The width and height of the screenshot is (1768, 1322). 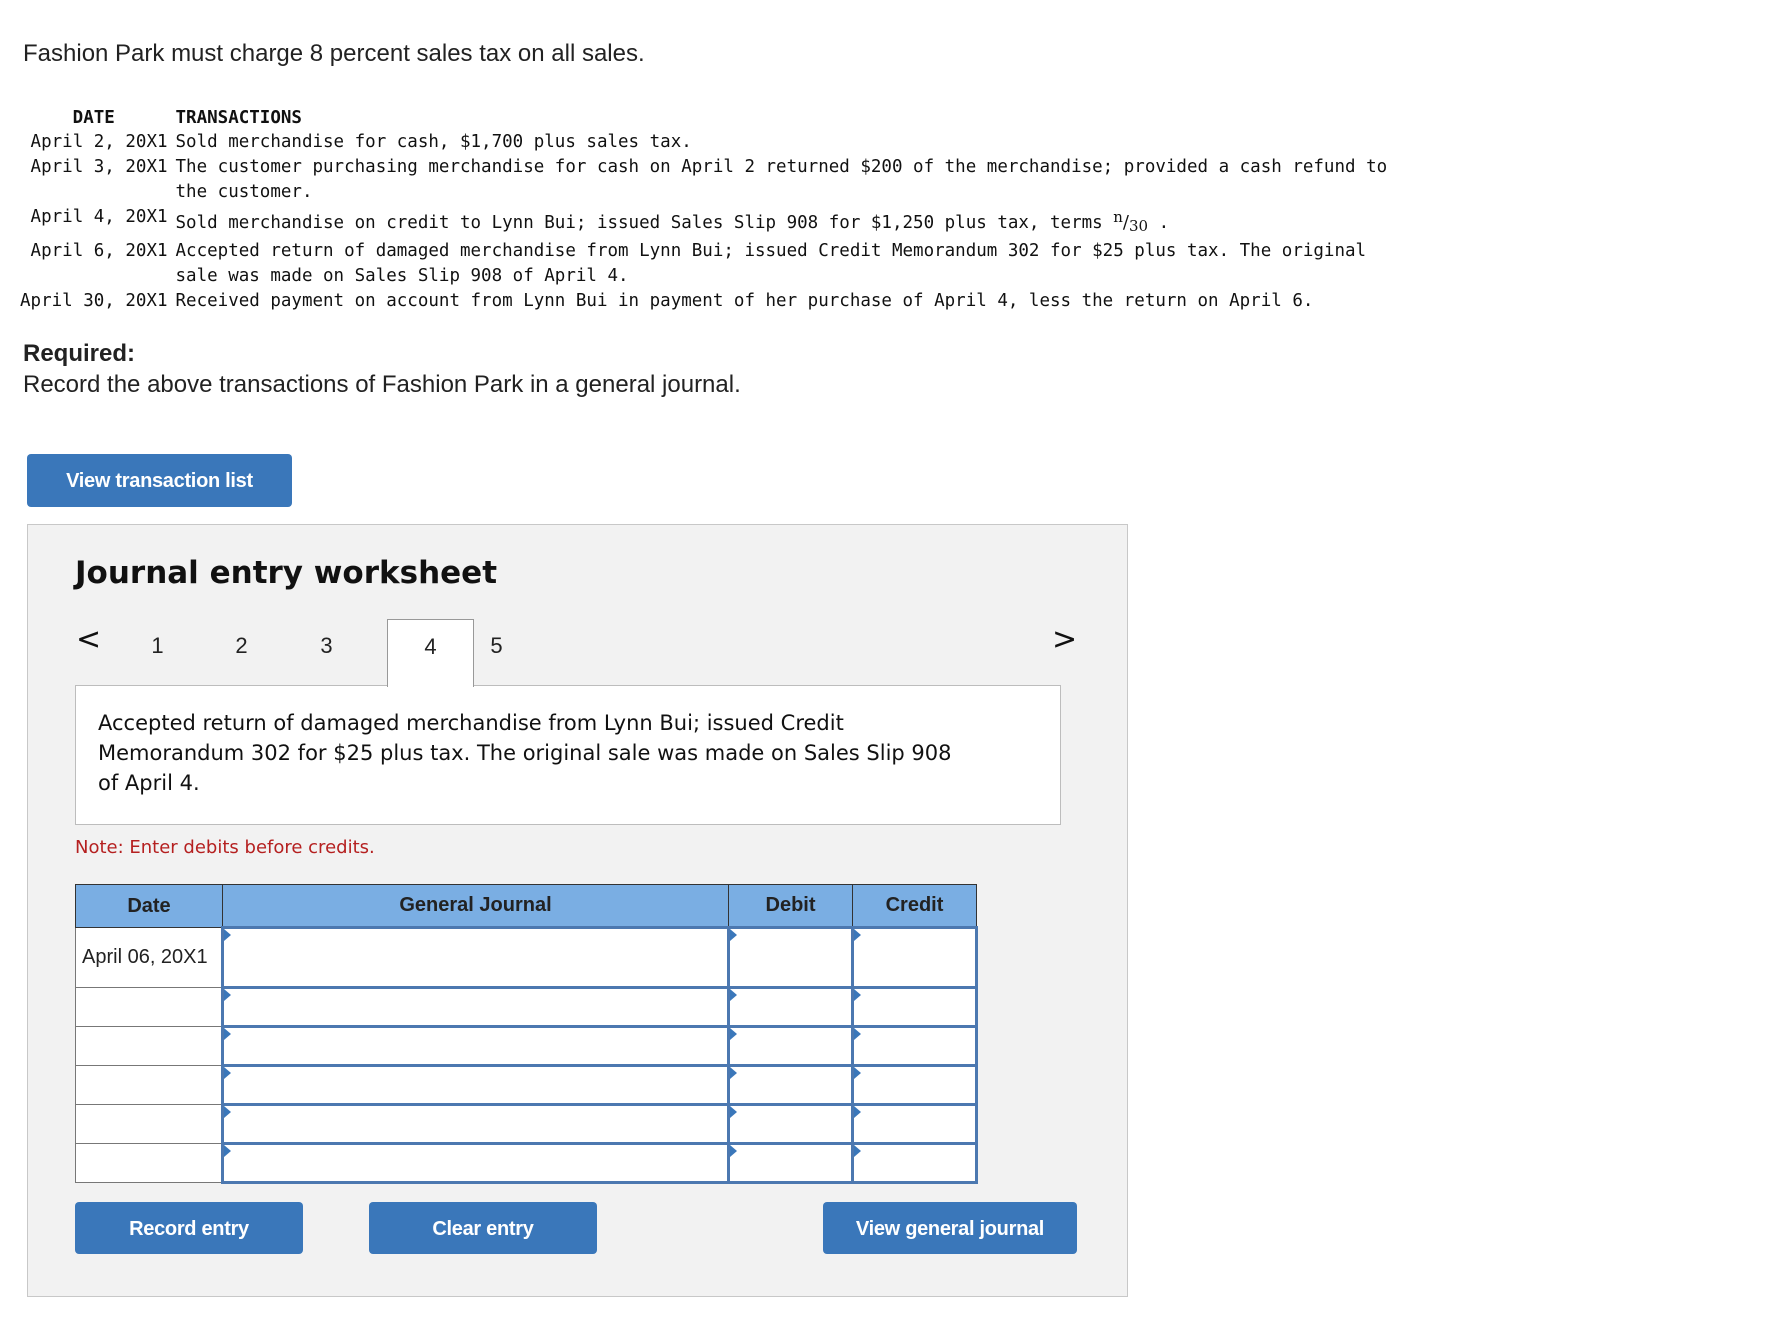 What do you see at coordinates (1064, 639) in the screenshot?
I see `chevron-right-icon: >` at bounding box center [1064, 639].